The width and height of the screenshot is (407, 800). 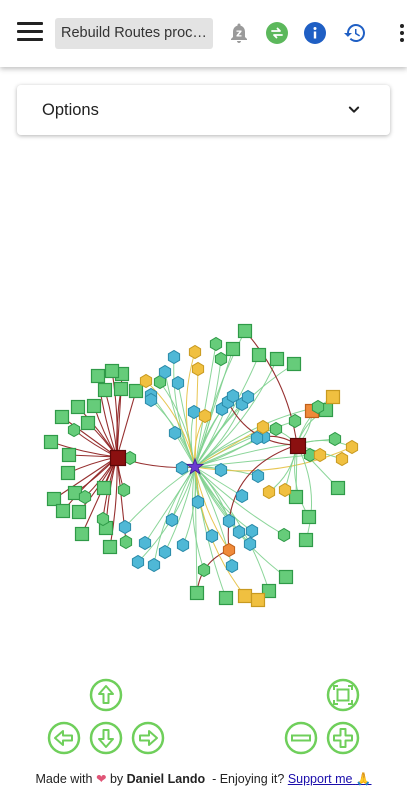 What do you see at coordinates (106, 738) in the screenshot?
I see `arrow-down-icon` at bounding box center [106, 738].